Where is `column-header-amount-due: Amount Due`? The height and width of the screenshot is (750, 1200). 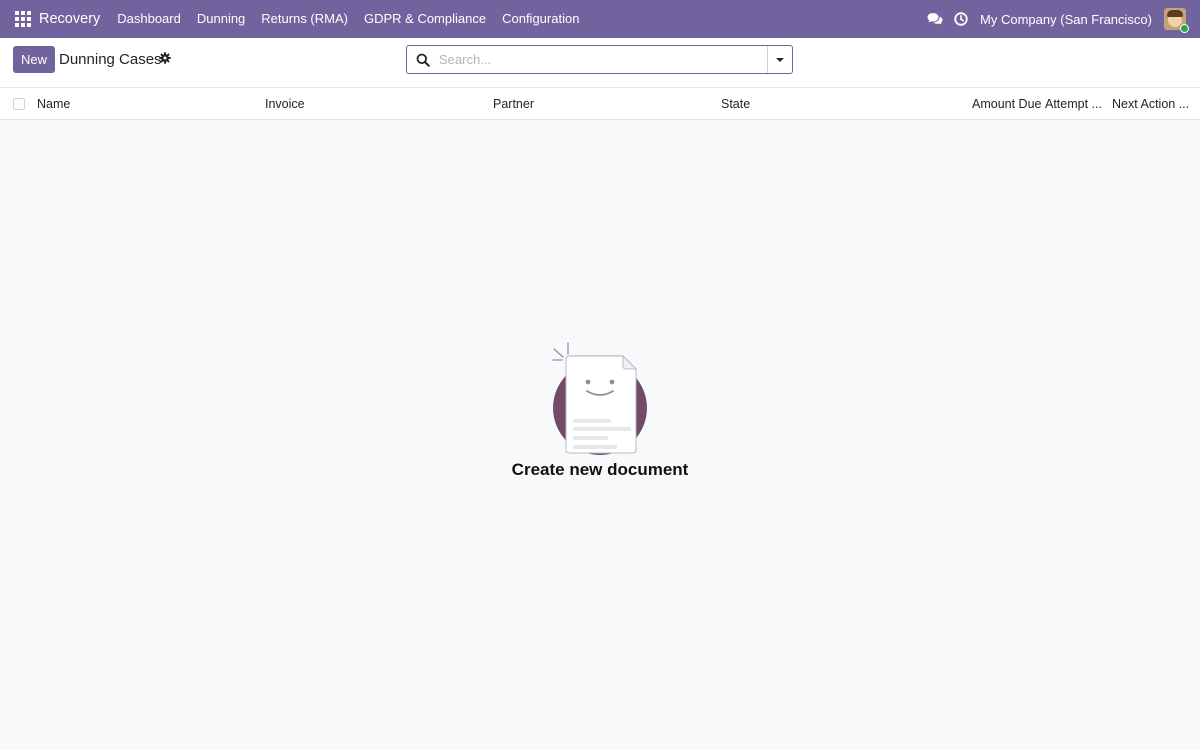 column-header-amount-due: Amount Due is located at coordinates (1006, 104).